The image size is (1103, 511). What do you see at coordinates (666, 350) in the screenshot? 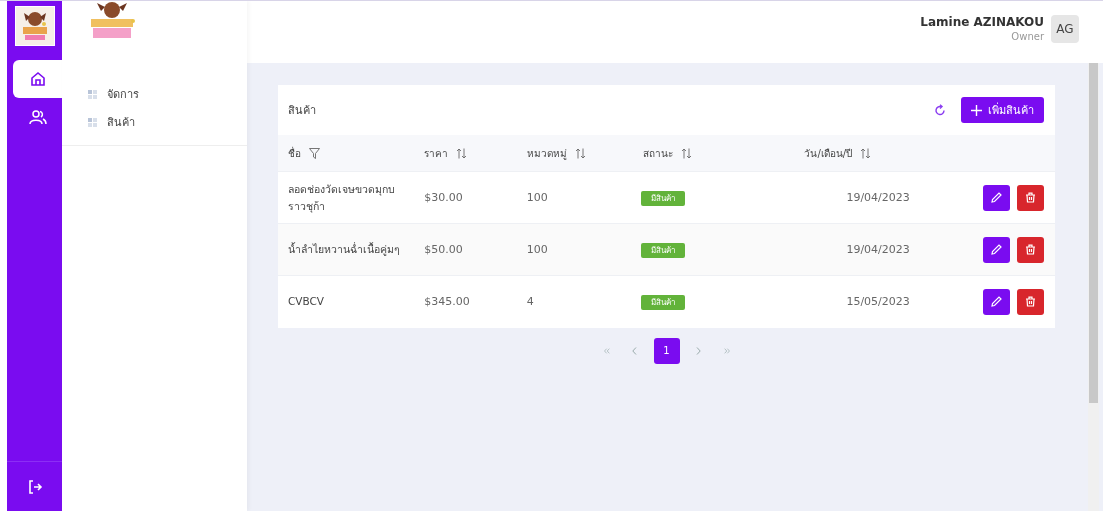
I see `page-button: 1` at bounding box center [666, 350].